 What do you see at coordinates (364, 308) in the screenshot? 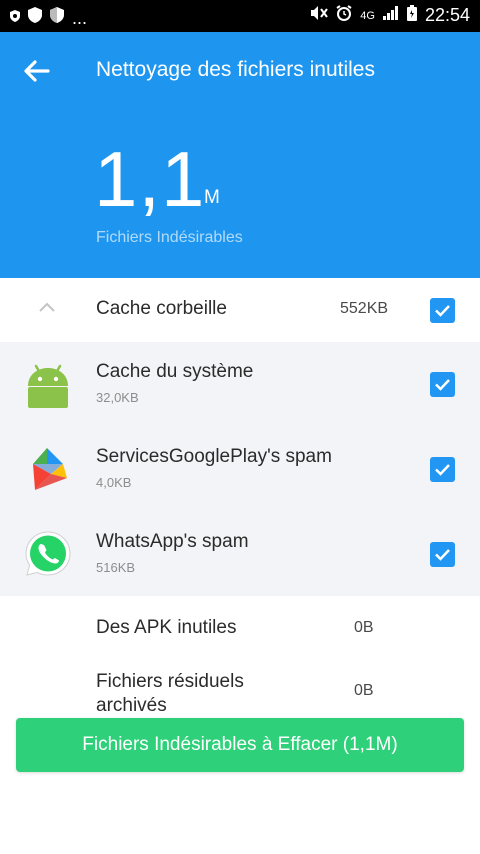
I see `section-size: 552KB` at bounding box center [364, 308].